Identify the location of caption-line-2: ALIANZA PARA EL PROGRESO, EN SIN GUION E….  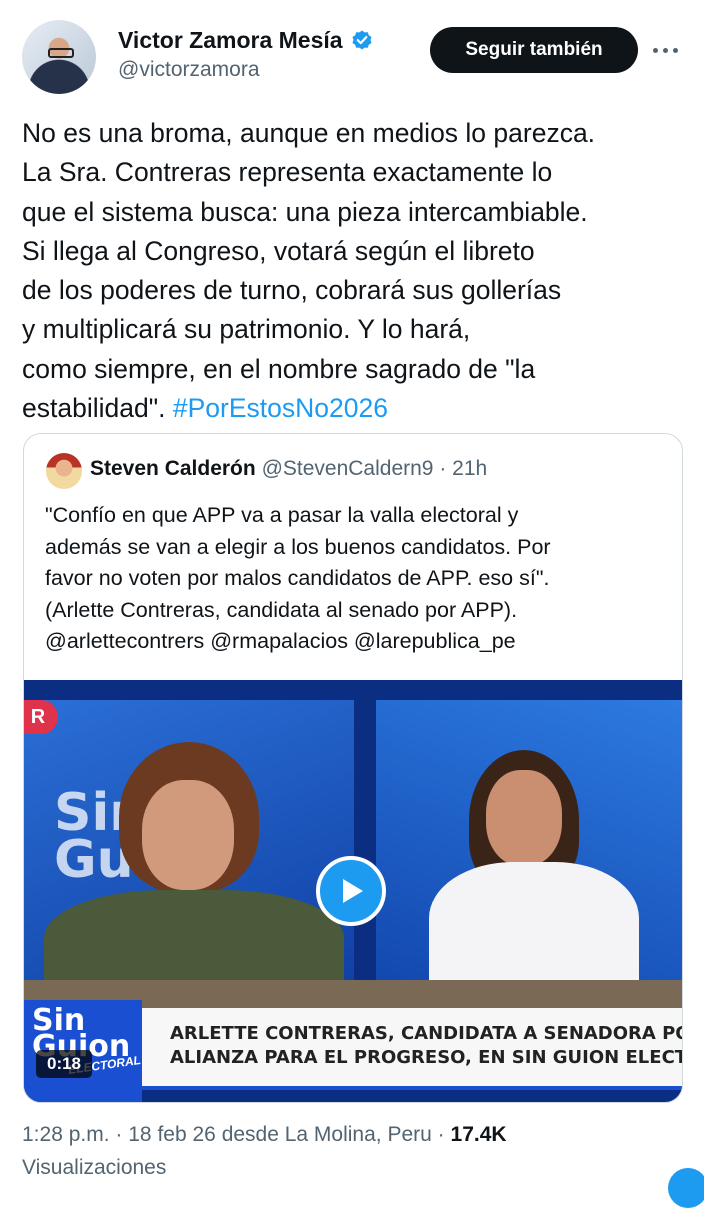
(426, 1057).